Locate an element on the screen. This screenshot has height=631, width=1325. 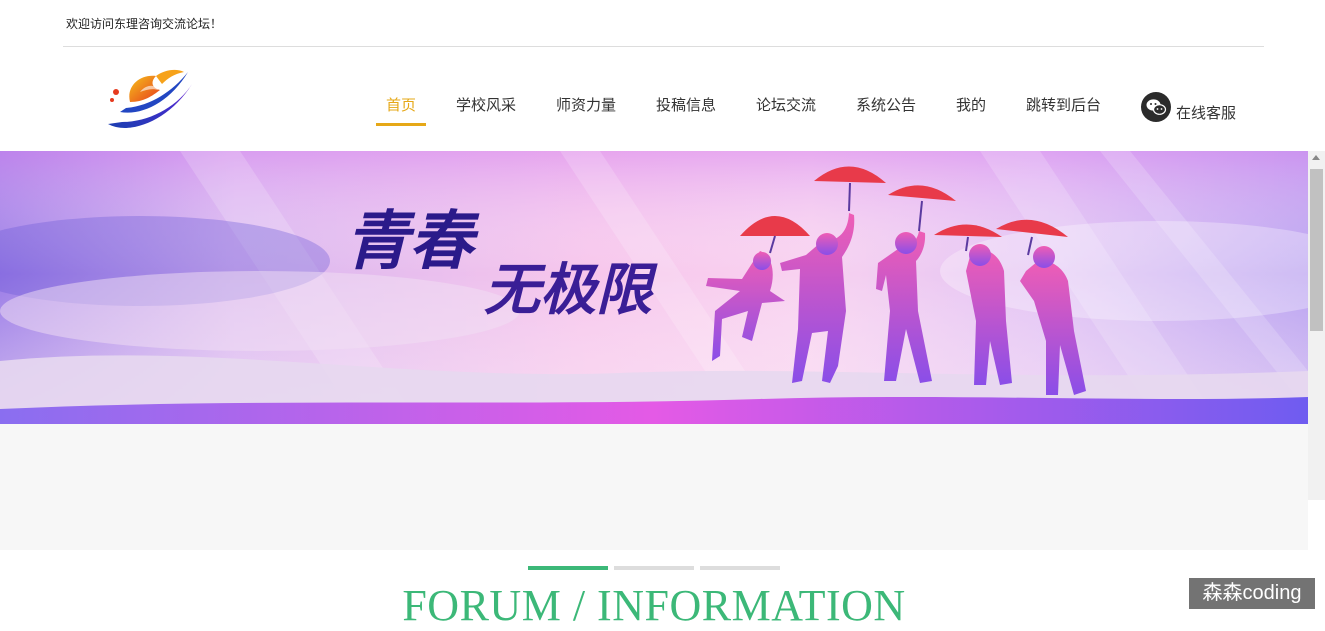
divider-bar-active is located at coordinates (568, 568).